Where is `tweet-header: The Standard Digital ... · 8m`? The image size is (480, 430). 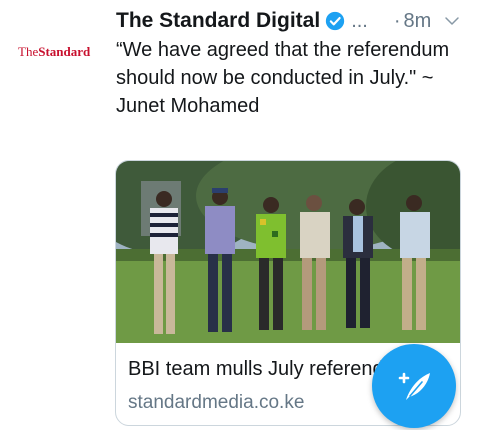
tweet-header: The Standard Digital ... · 8m is located at coordinates (292, 21).